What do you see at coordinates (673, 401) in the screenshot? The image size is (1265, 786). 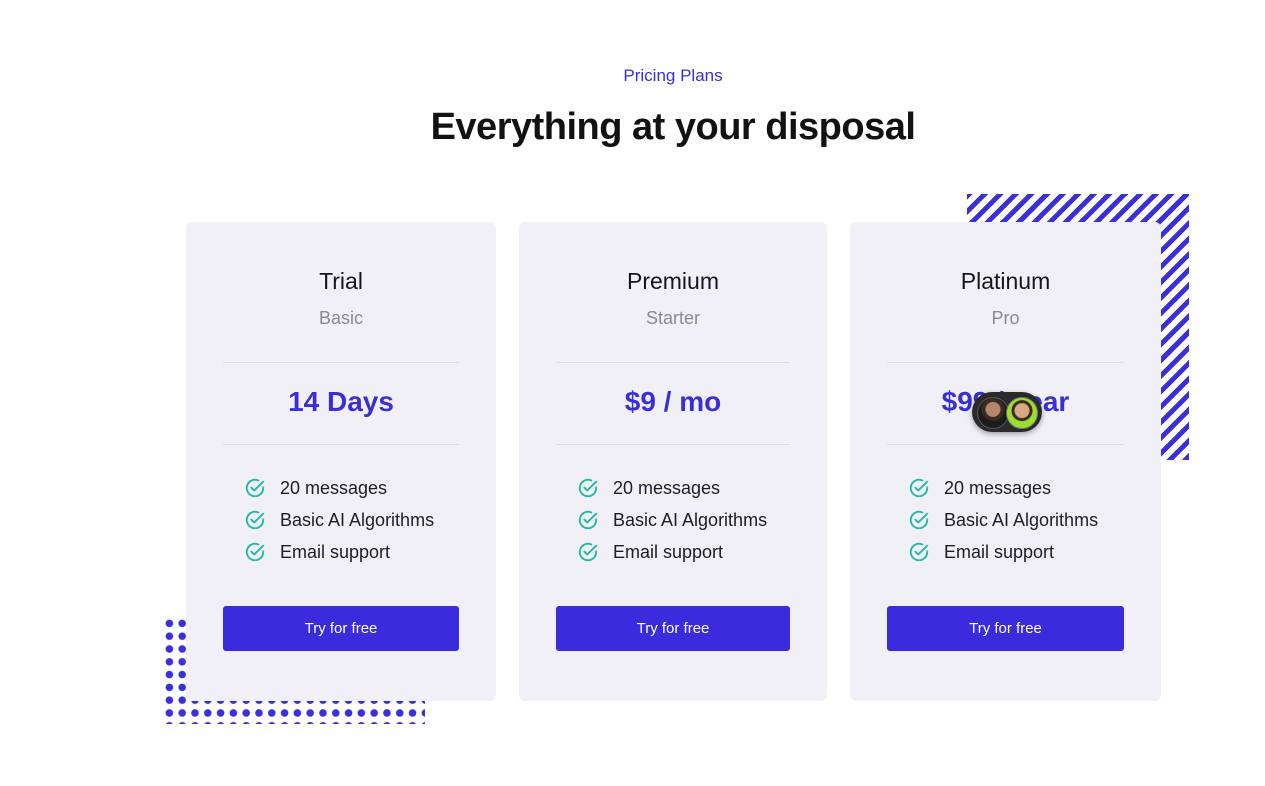 I see `plan-price: $9 / mo` at bounding box center [673, 401].